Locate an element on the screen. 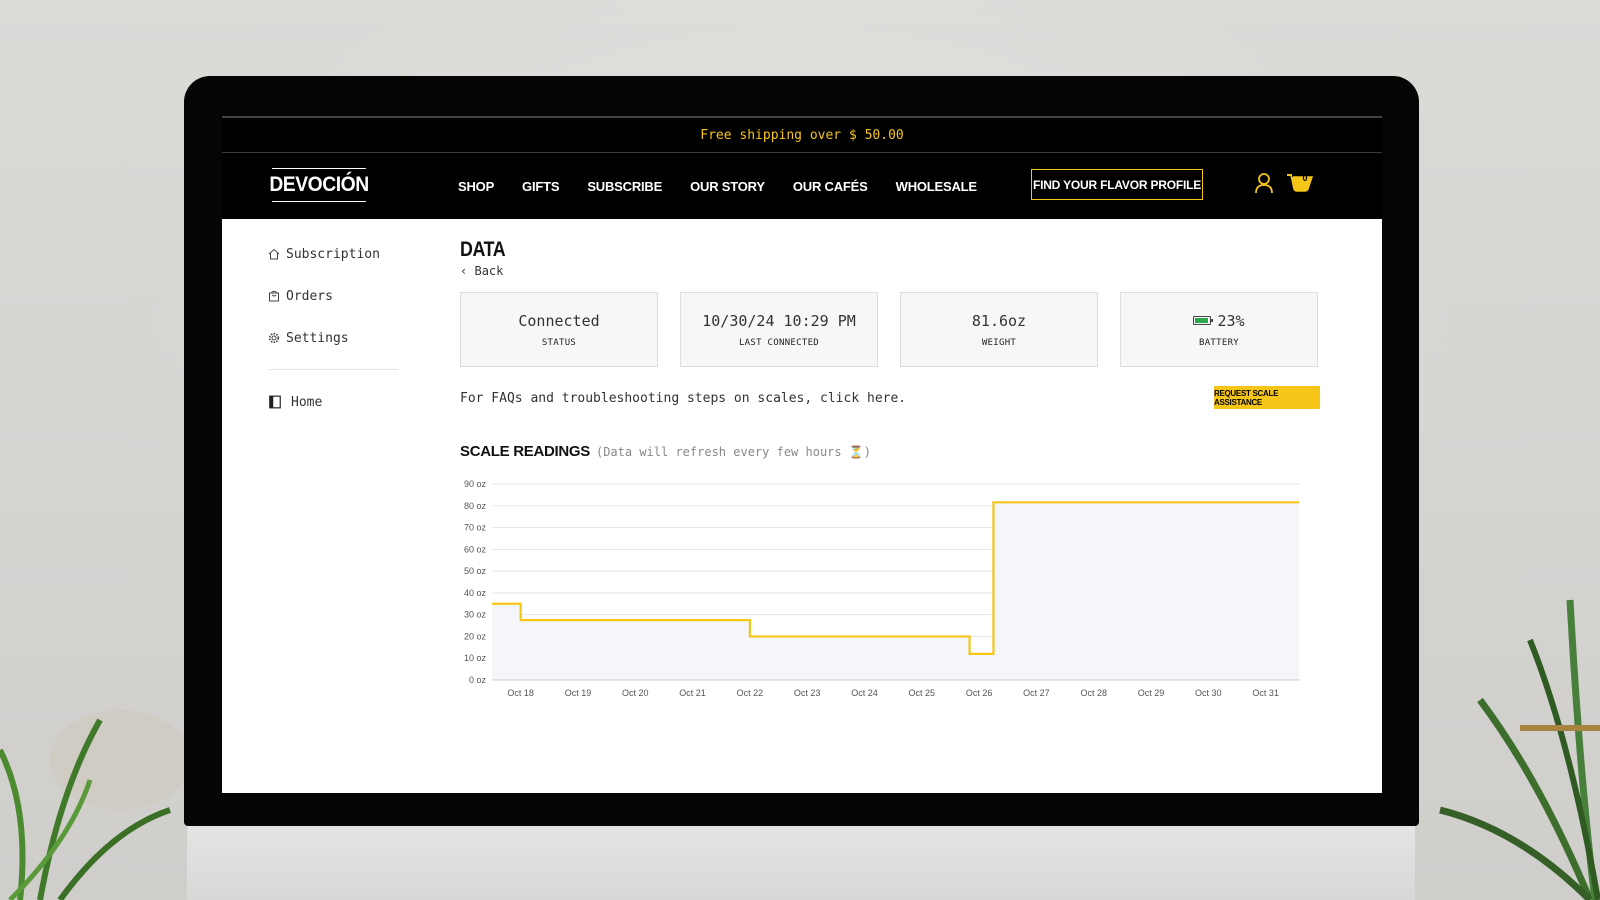 Image resolution: width=1600 pixels, height=900 pixels. gear-icon is located at coordinates (274, 338).